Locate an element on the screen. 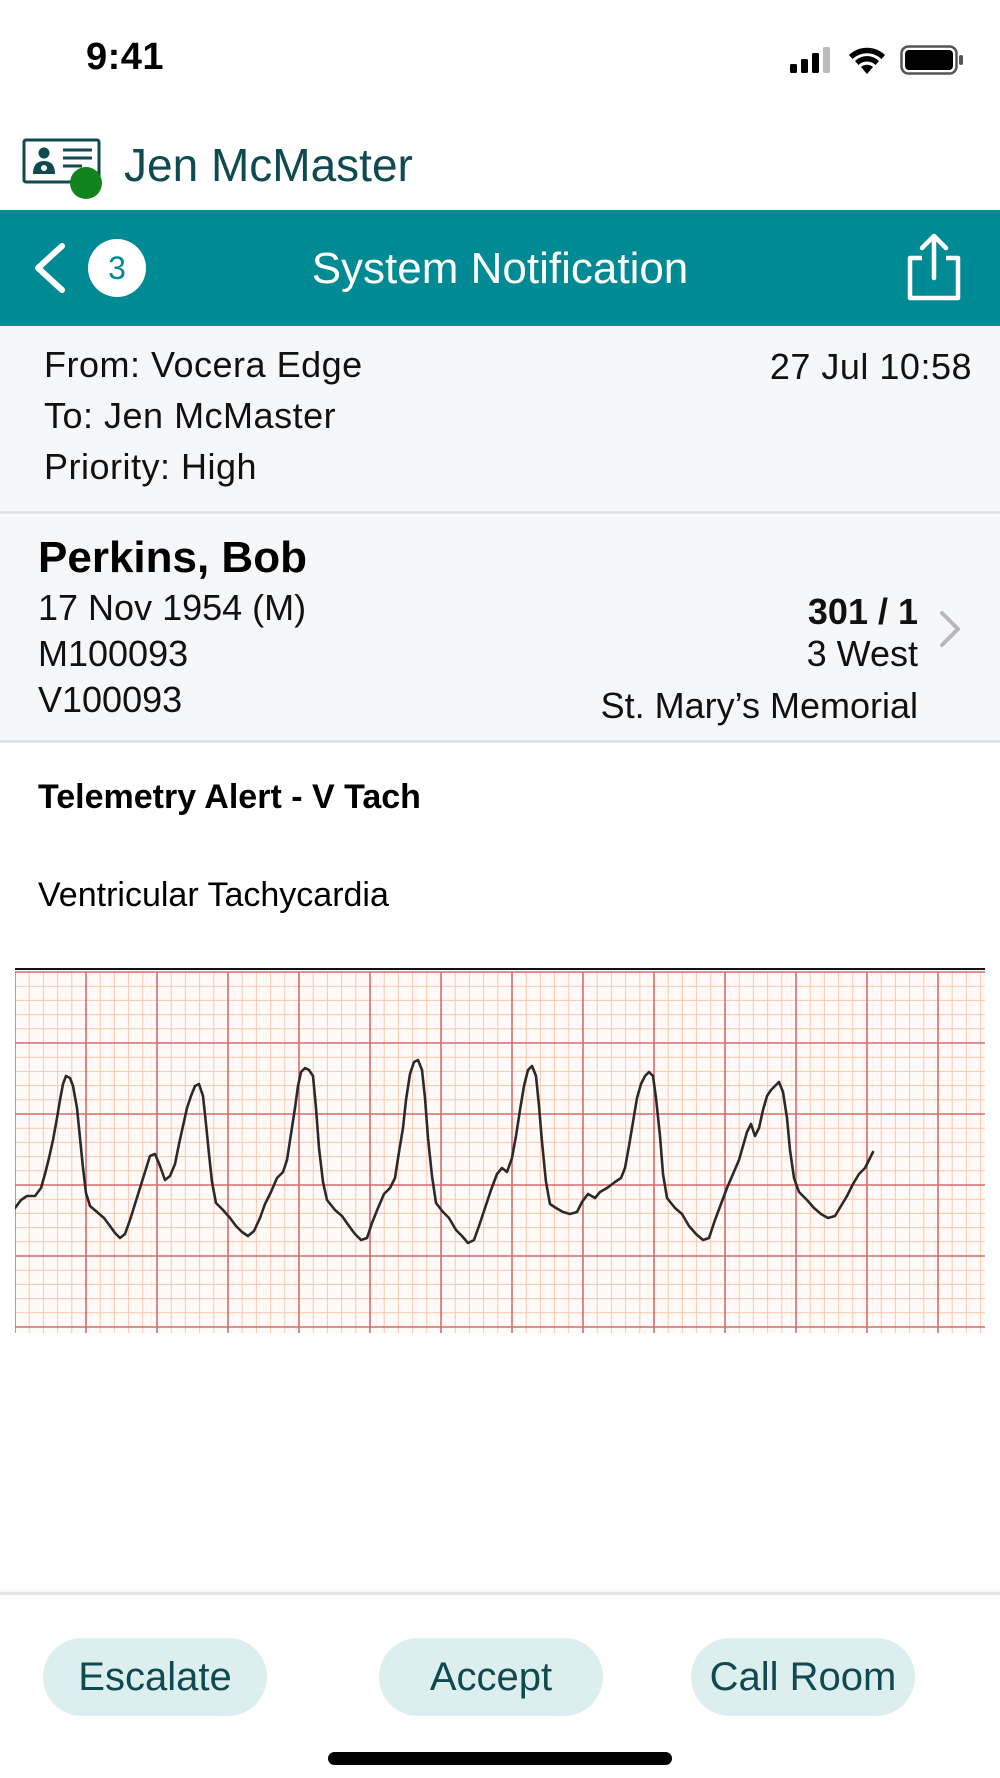 This screenshot has width=1000, height=1778. wifi-icon is located at coordinates (867, 60).